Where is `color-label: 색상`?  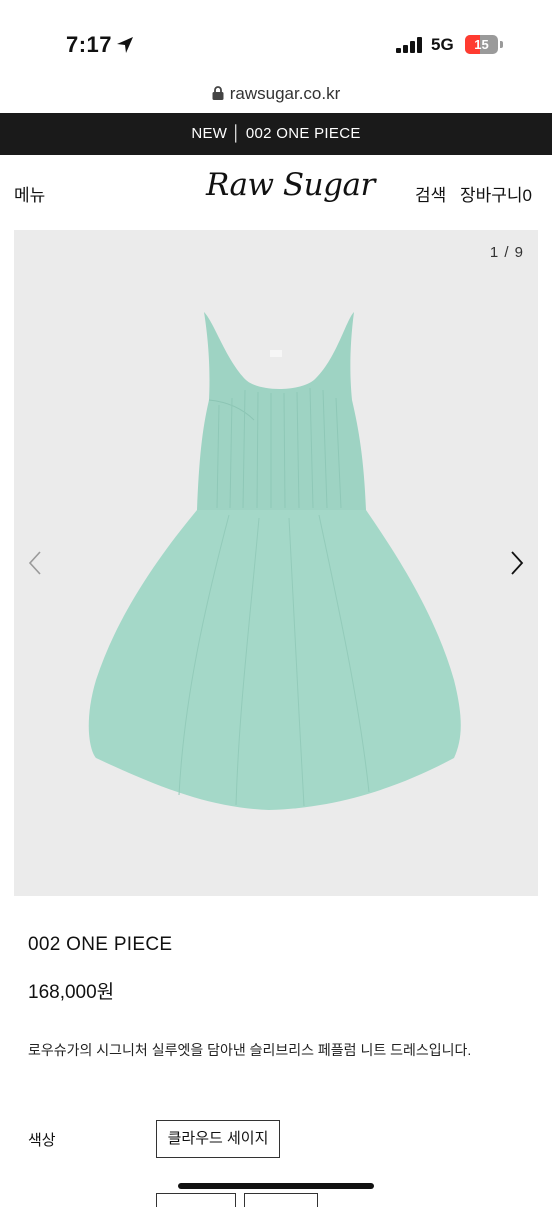
color-label: 색상 is located at coordinates (42, 1140).